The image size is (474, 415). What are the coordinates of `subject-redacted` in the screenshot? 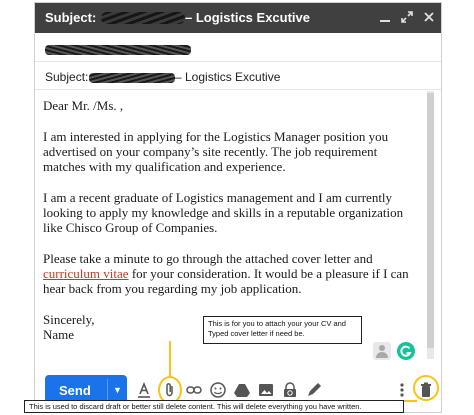 It's located at (132, 78).